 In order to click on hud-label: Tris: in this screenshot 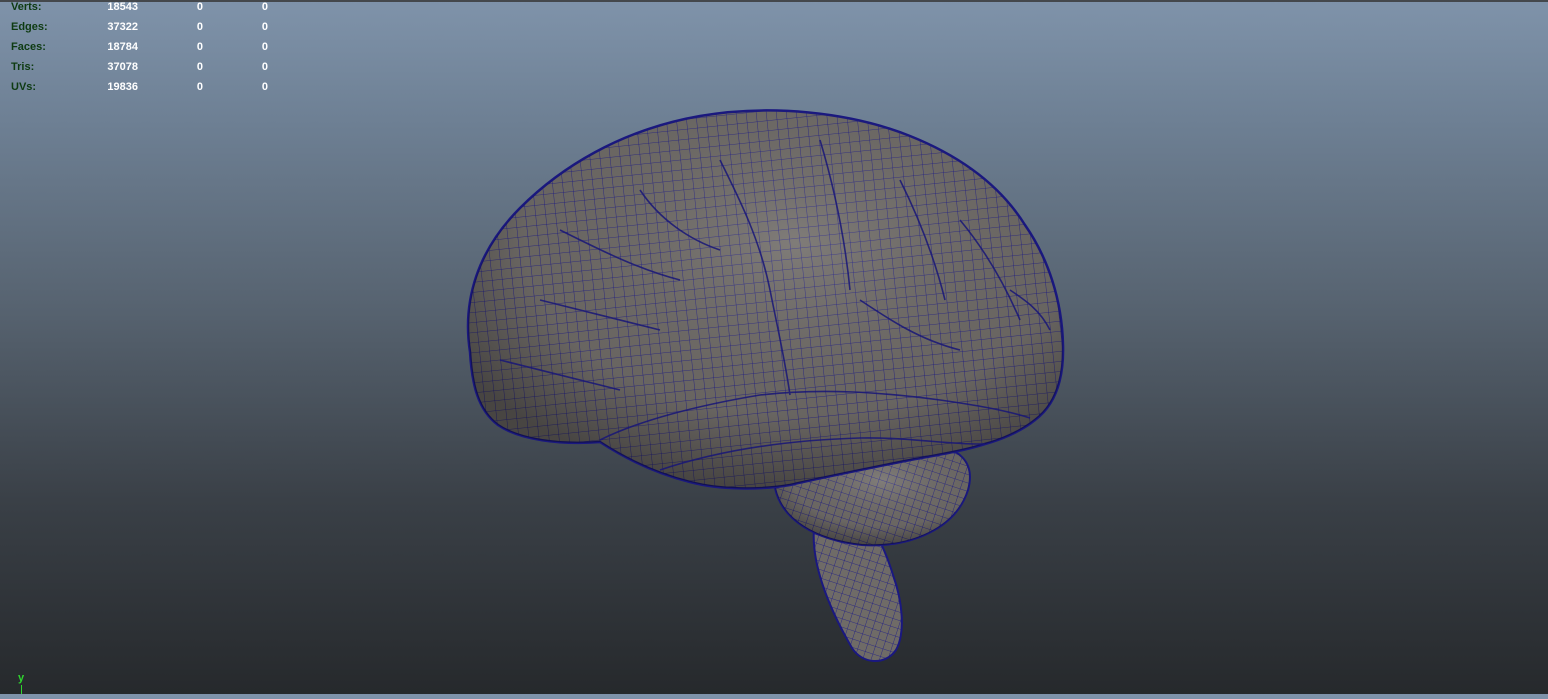, I will do `click(23, 67)`.